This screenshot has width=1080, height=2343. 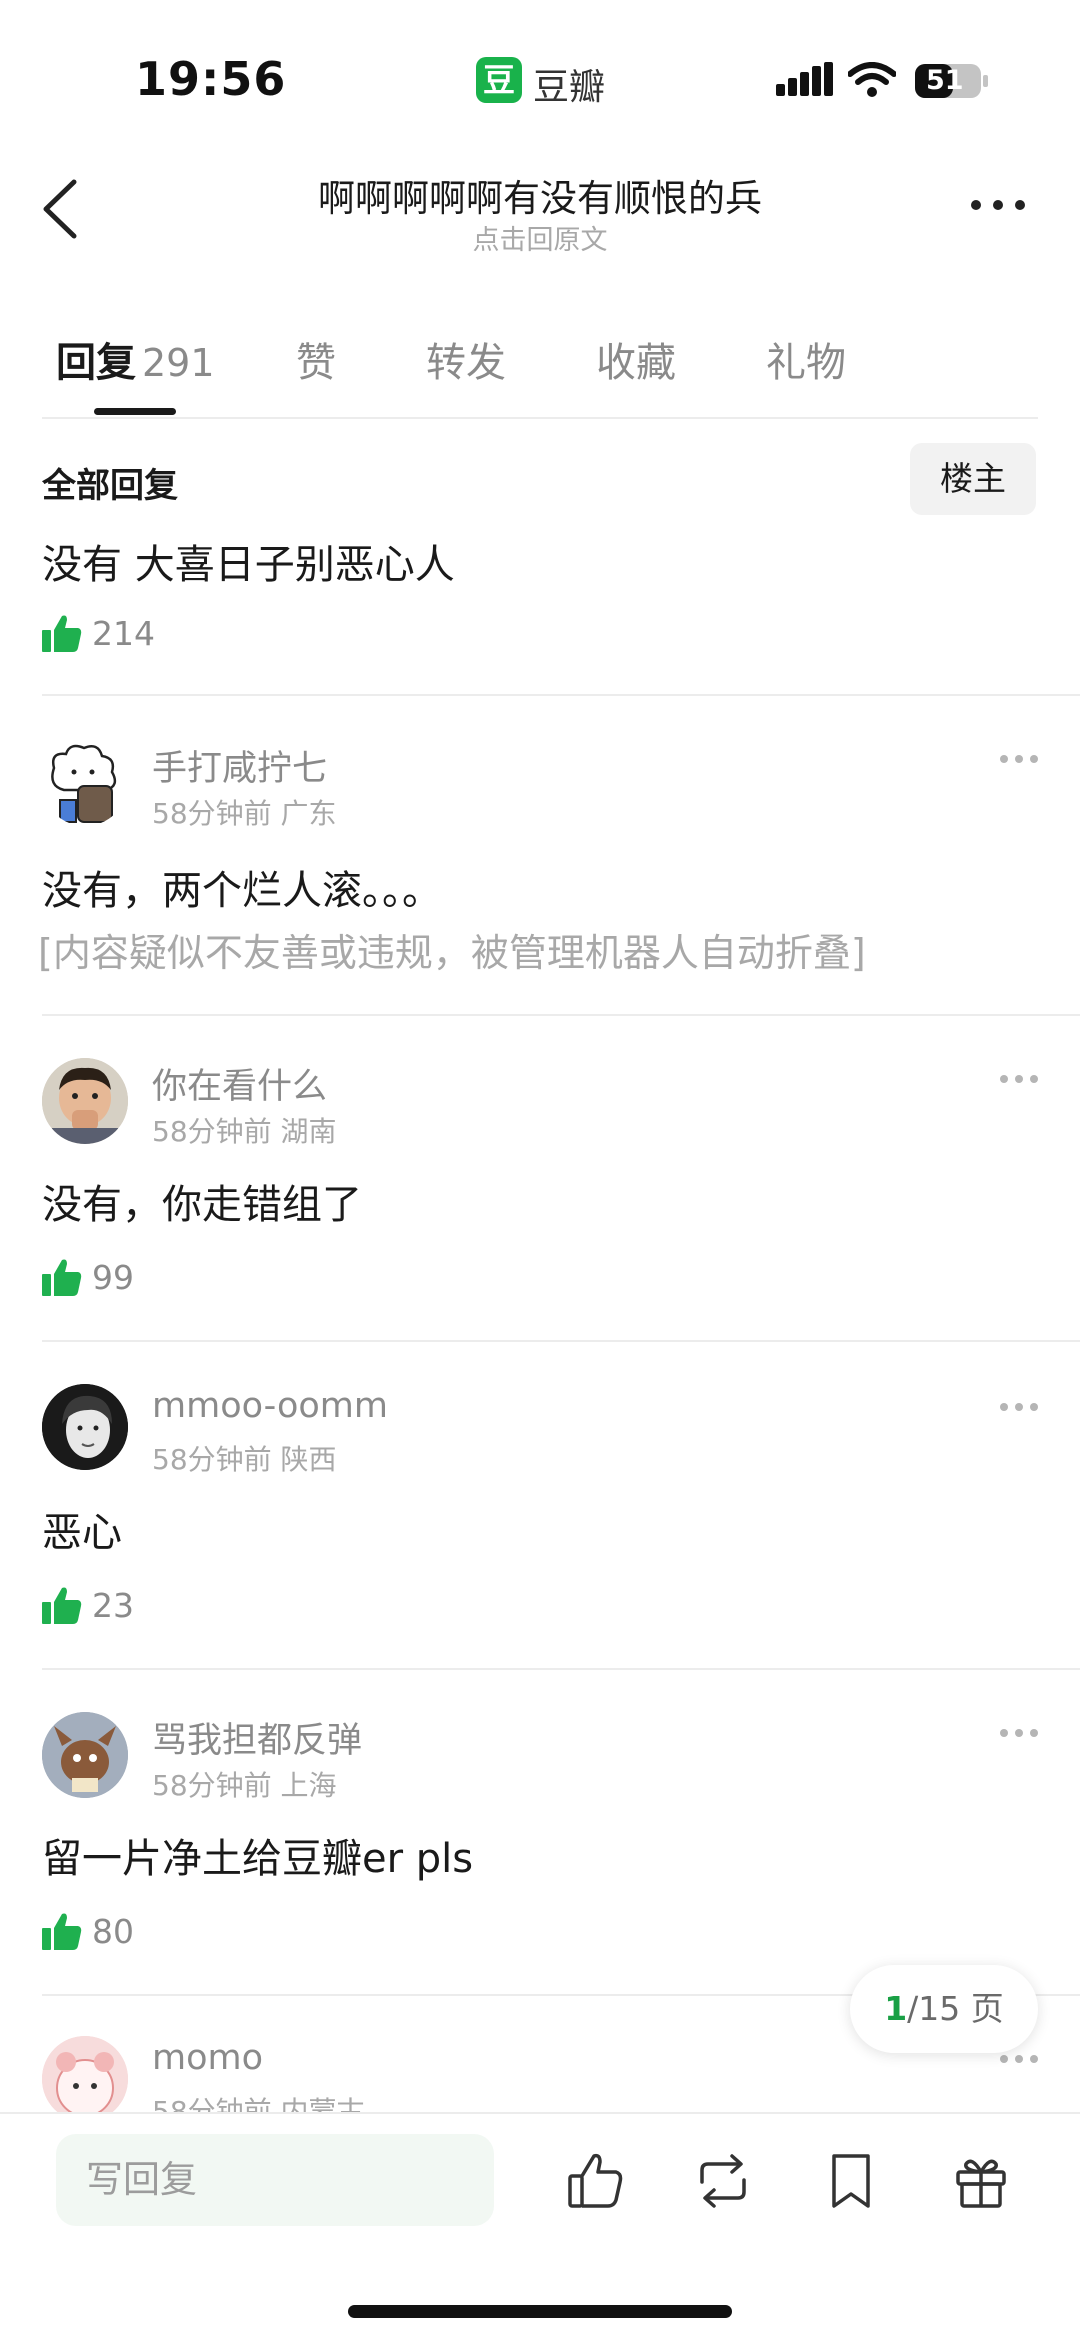 What do you see at coordinates (270, 1406) in the screenshot?
I see `comment-username: mmoo-oomm` at bounding box center [270, 1406].